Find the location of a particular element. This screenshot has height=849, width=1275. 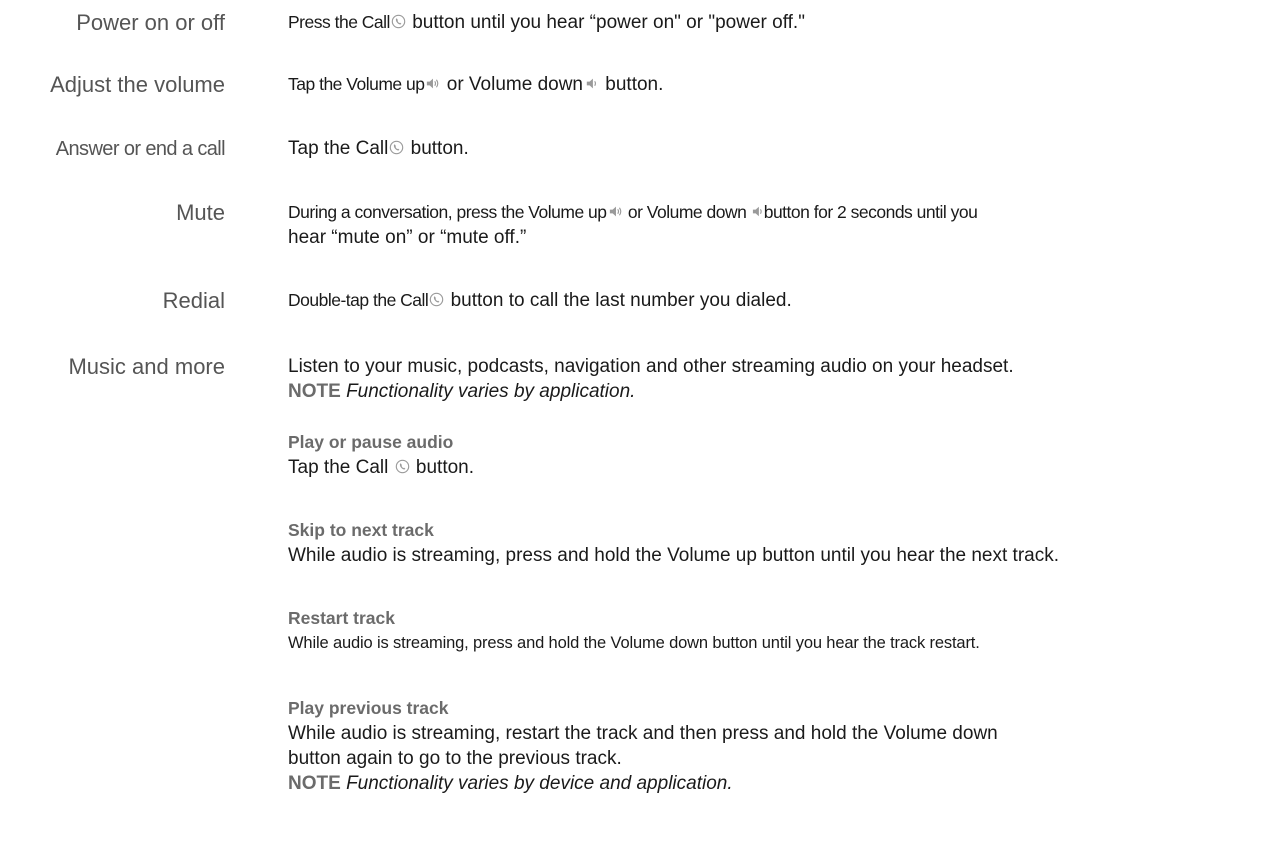

volume-text-post: button. is located at coordinates (632, 84).